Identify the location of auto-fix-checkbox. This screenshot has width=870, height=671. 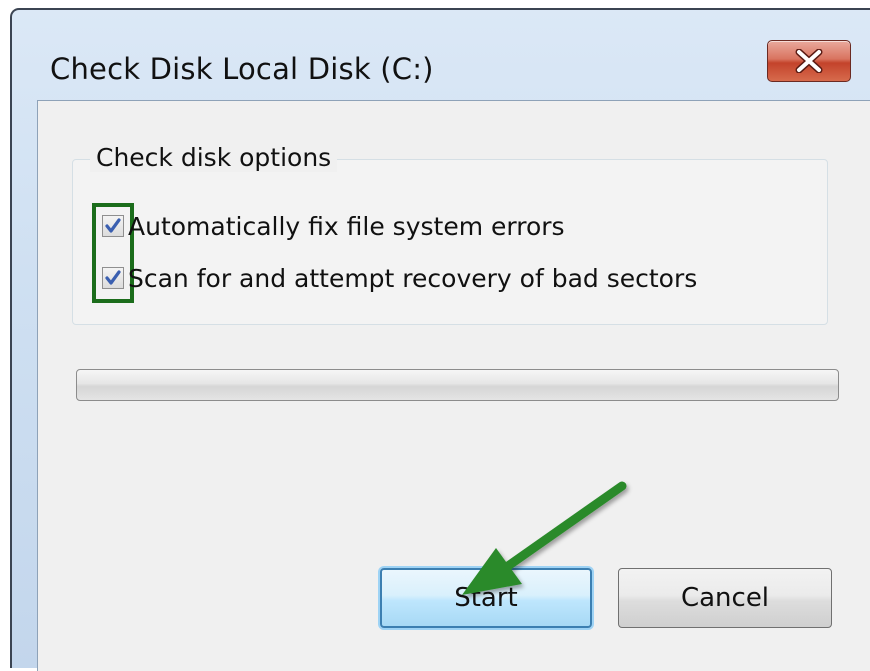
(113, 226).